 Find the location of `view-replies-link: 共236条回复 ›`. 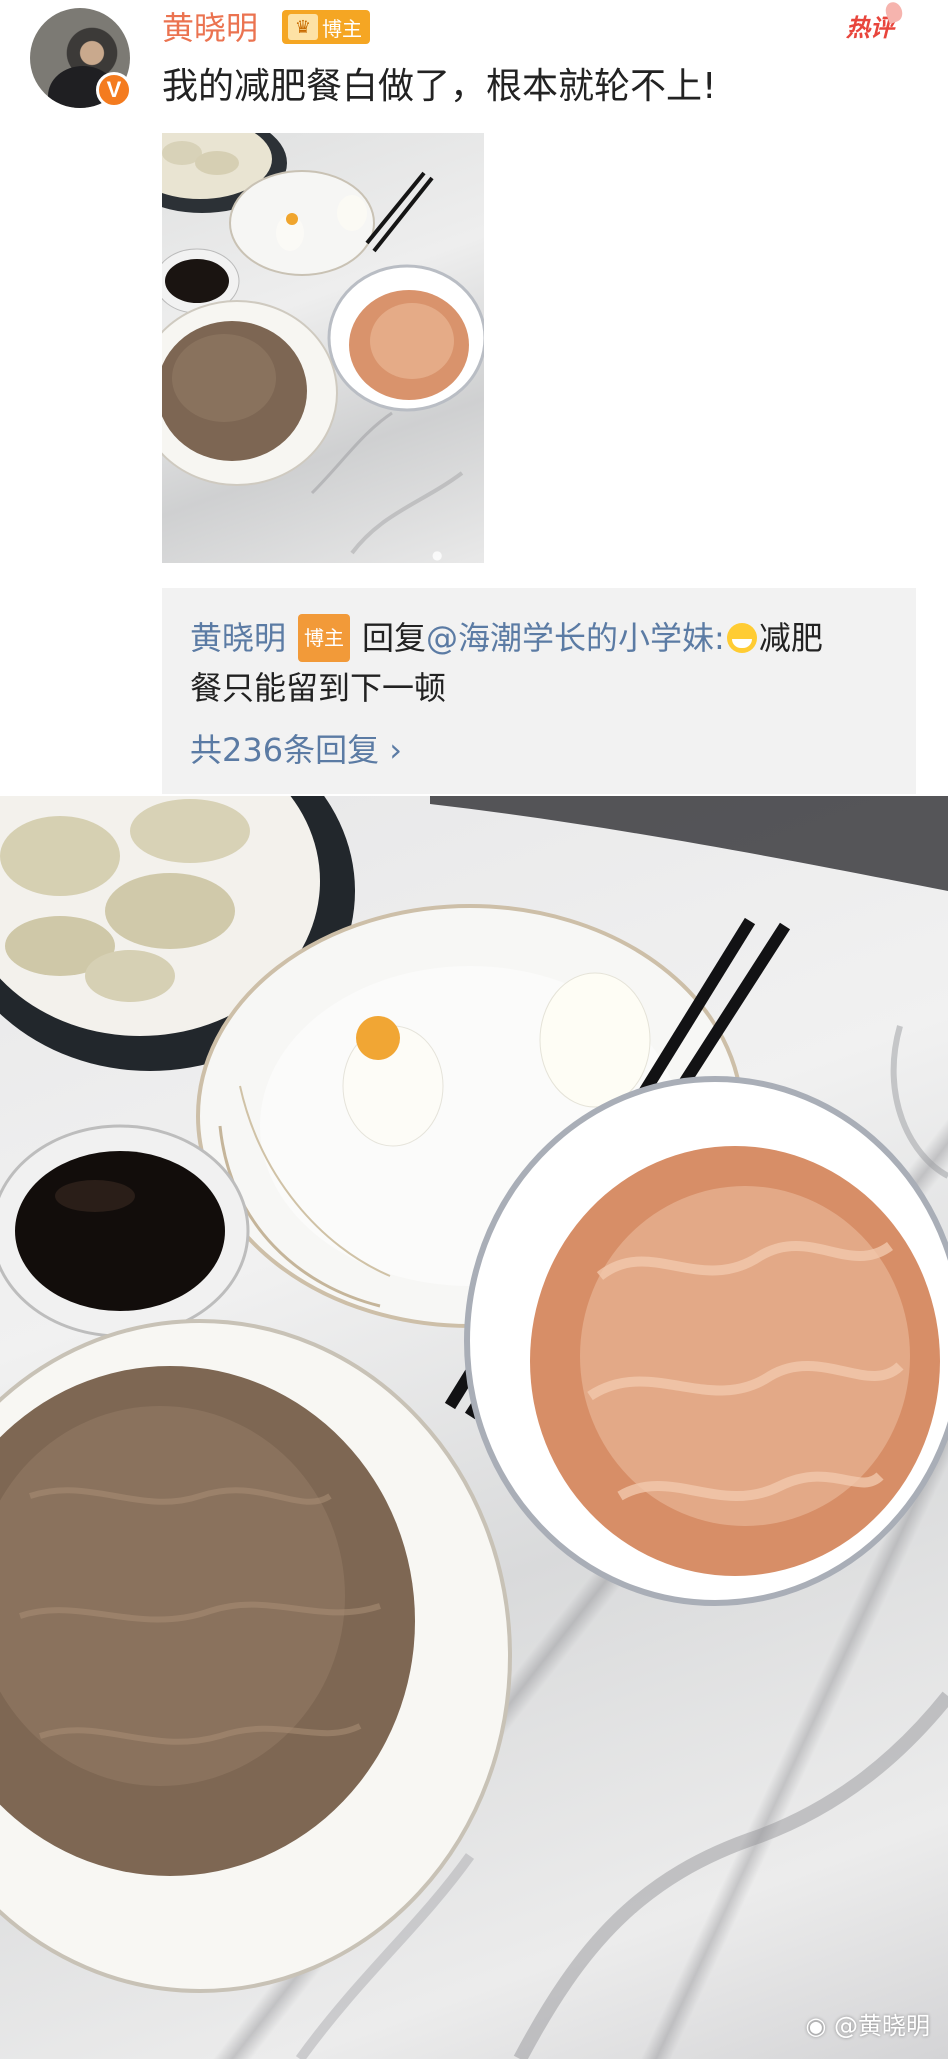

view-replies-link: 共236条回复 › is located at coordinates (296, 750).